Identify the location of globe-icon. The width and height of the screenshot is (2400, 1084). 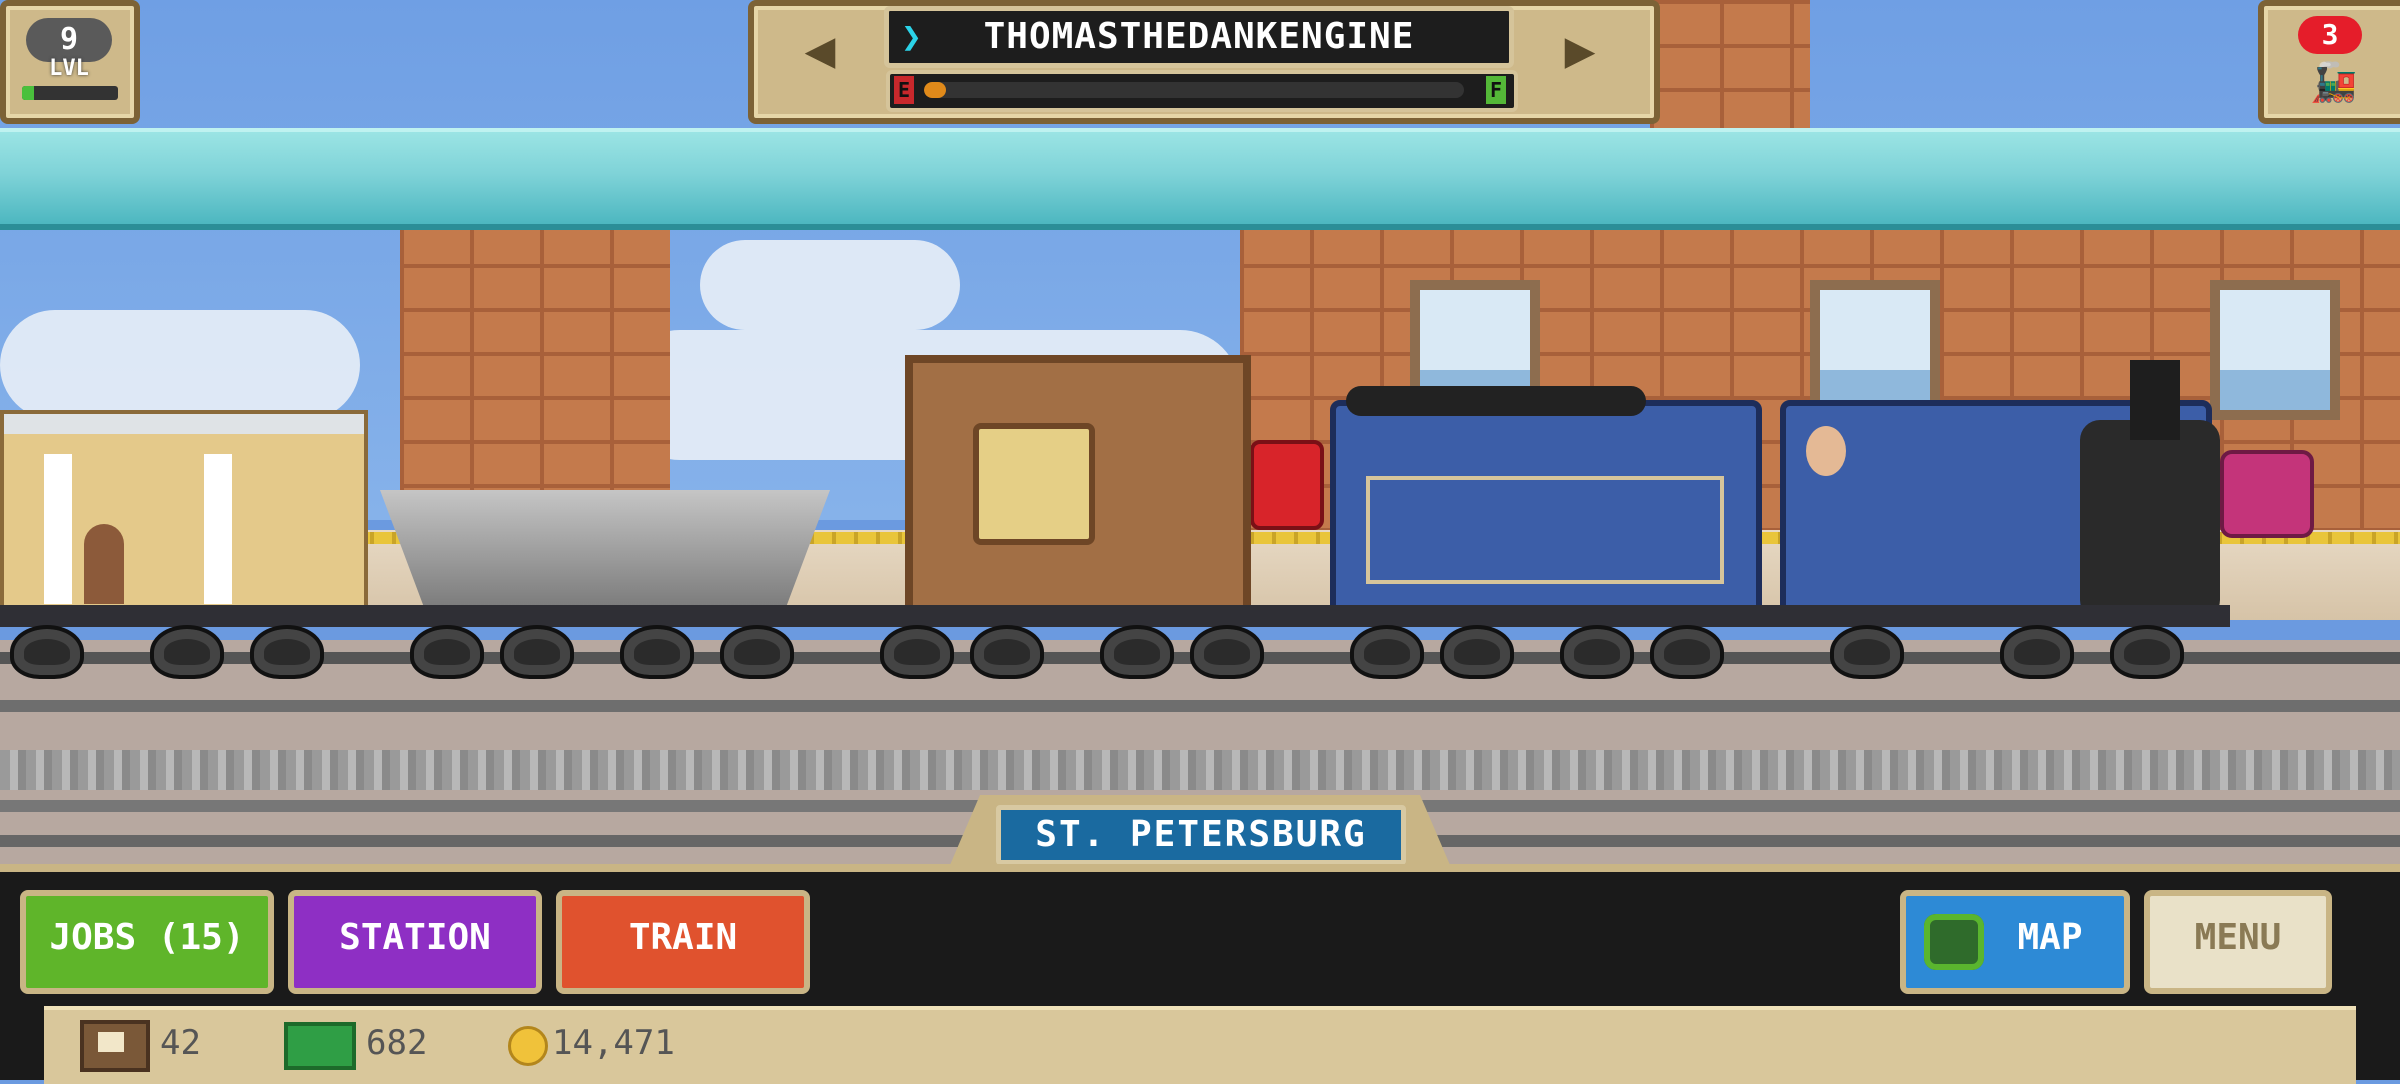
(1954, 942).